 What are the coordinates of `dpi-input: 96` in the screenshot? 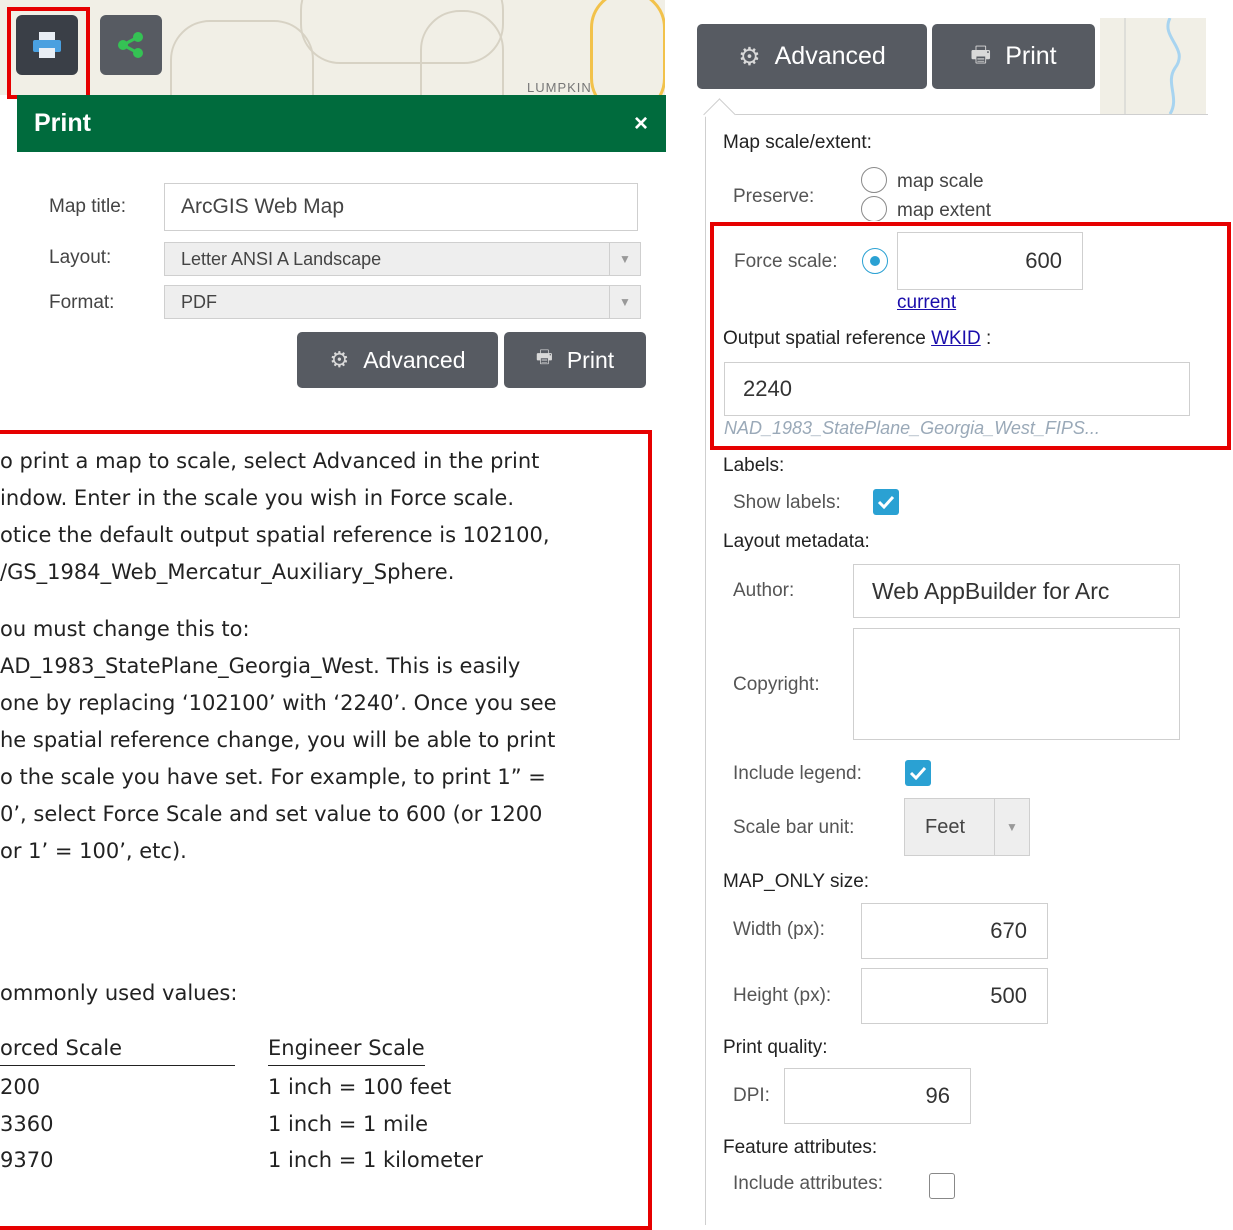 It's located at (877, 1096).